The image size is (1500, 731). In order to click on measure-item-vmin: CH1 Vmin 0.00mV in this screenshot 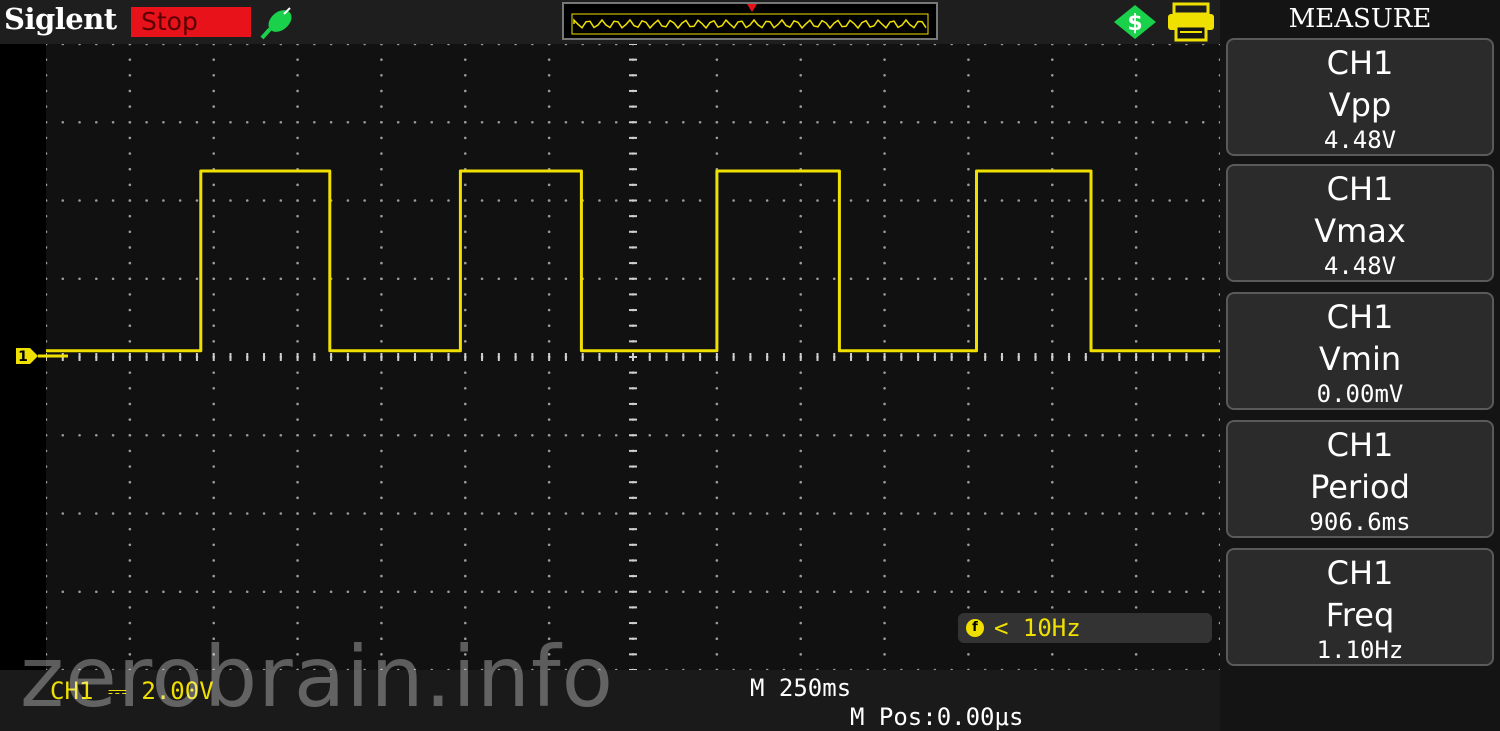, I will do `click(1360, 351)`.